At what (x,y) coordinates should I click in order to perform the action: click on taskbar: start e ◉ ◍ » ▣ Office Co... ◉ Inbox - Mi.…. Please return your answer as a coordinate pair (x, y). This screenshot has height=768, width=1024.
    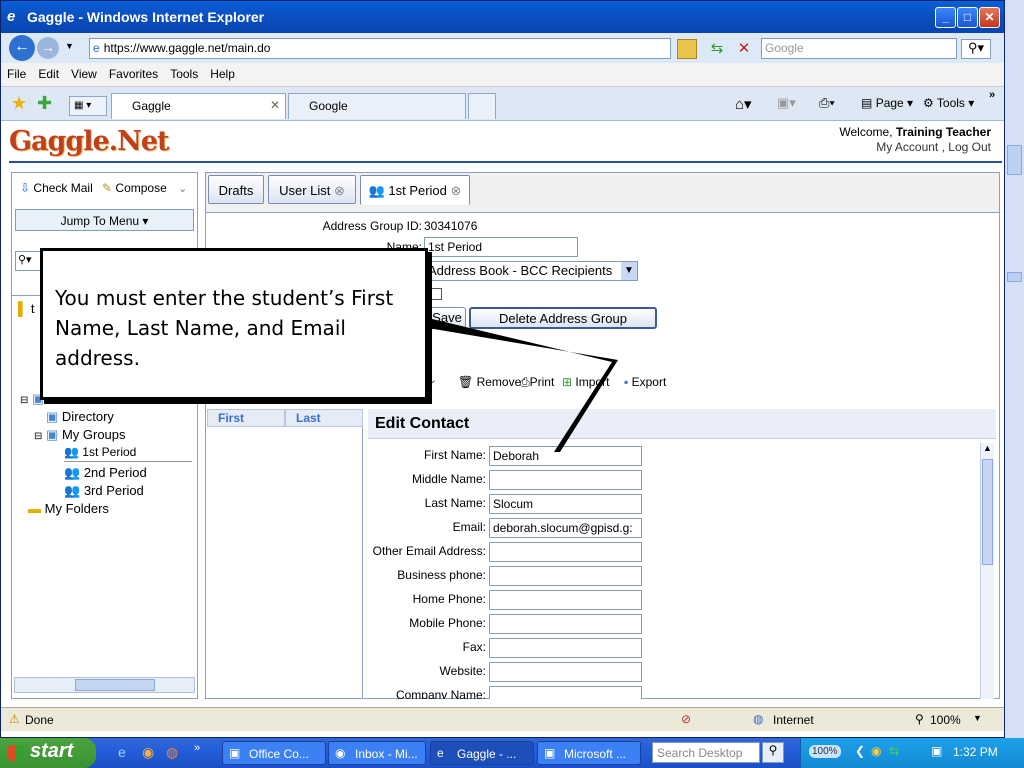
    Looking at the image, I should click on (512, 753).